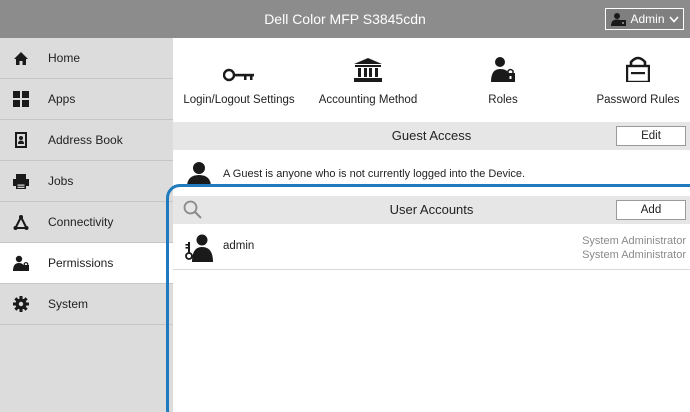 Image resolution: width=690 pixels, height=412 pixels. What do you see at coordinates (673, 19) in the screenshot?
I see `chevron-down-icon` at bounding box center [673, 19].